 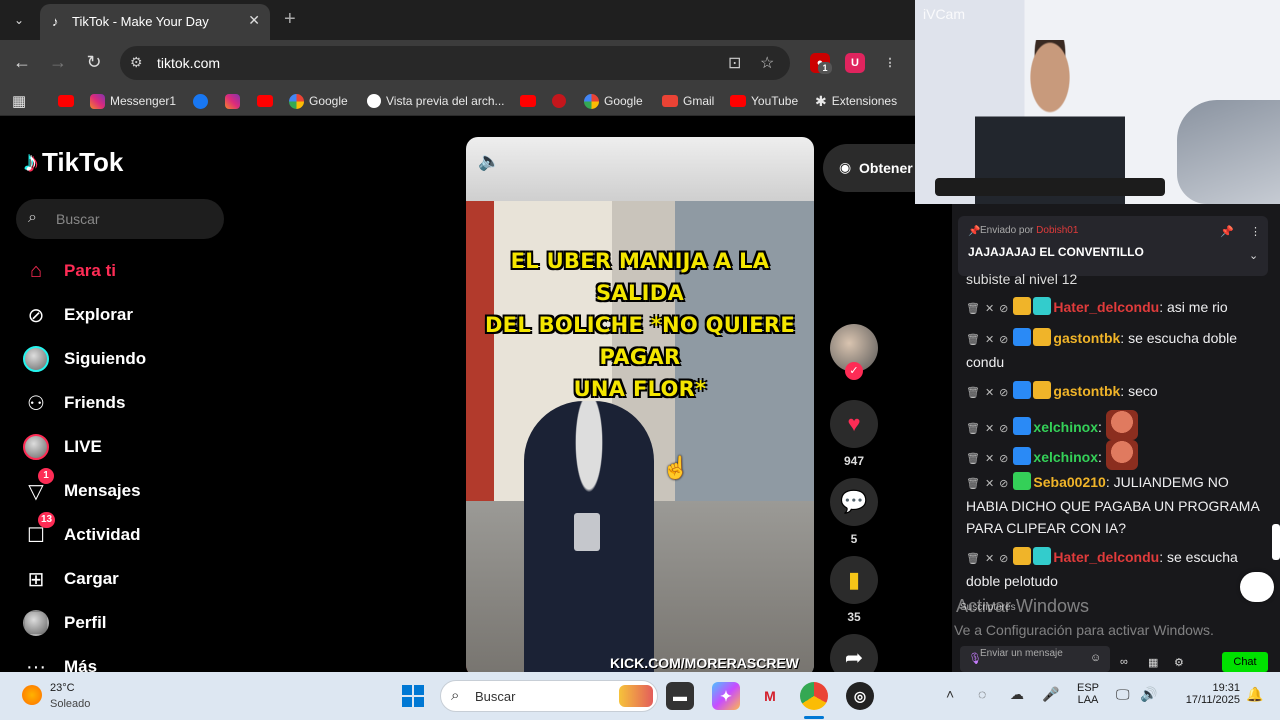 What do you see at coordinates (19, 101) in the screenshot?
I see `apps-grid-icon: ▦` at bounding box center [19, 101].